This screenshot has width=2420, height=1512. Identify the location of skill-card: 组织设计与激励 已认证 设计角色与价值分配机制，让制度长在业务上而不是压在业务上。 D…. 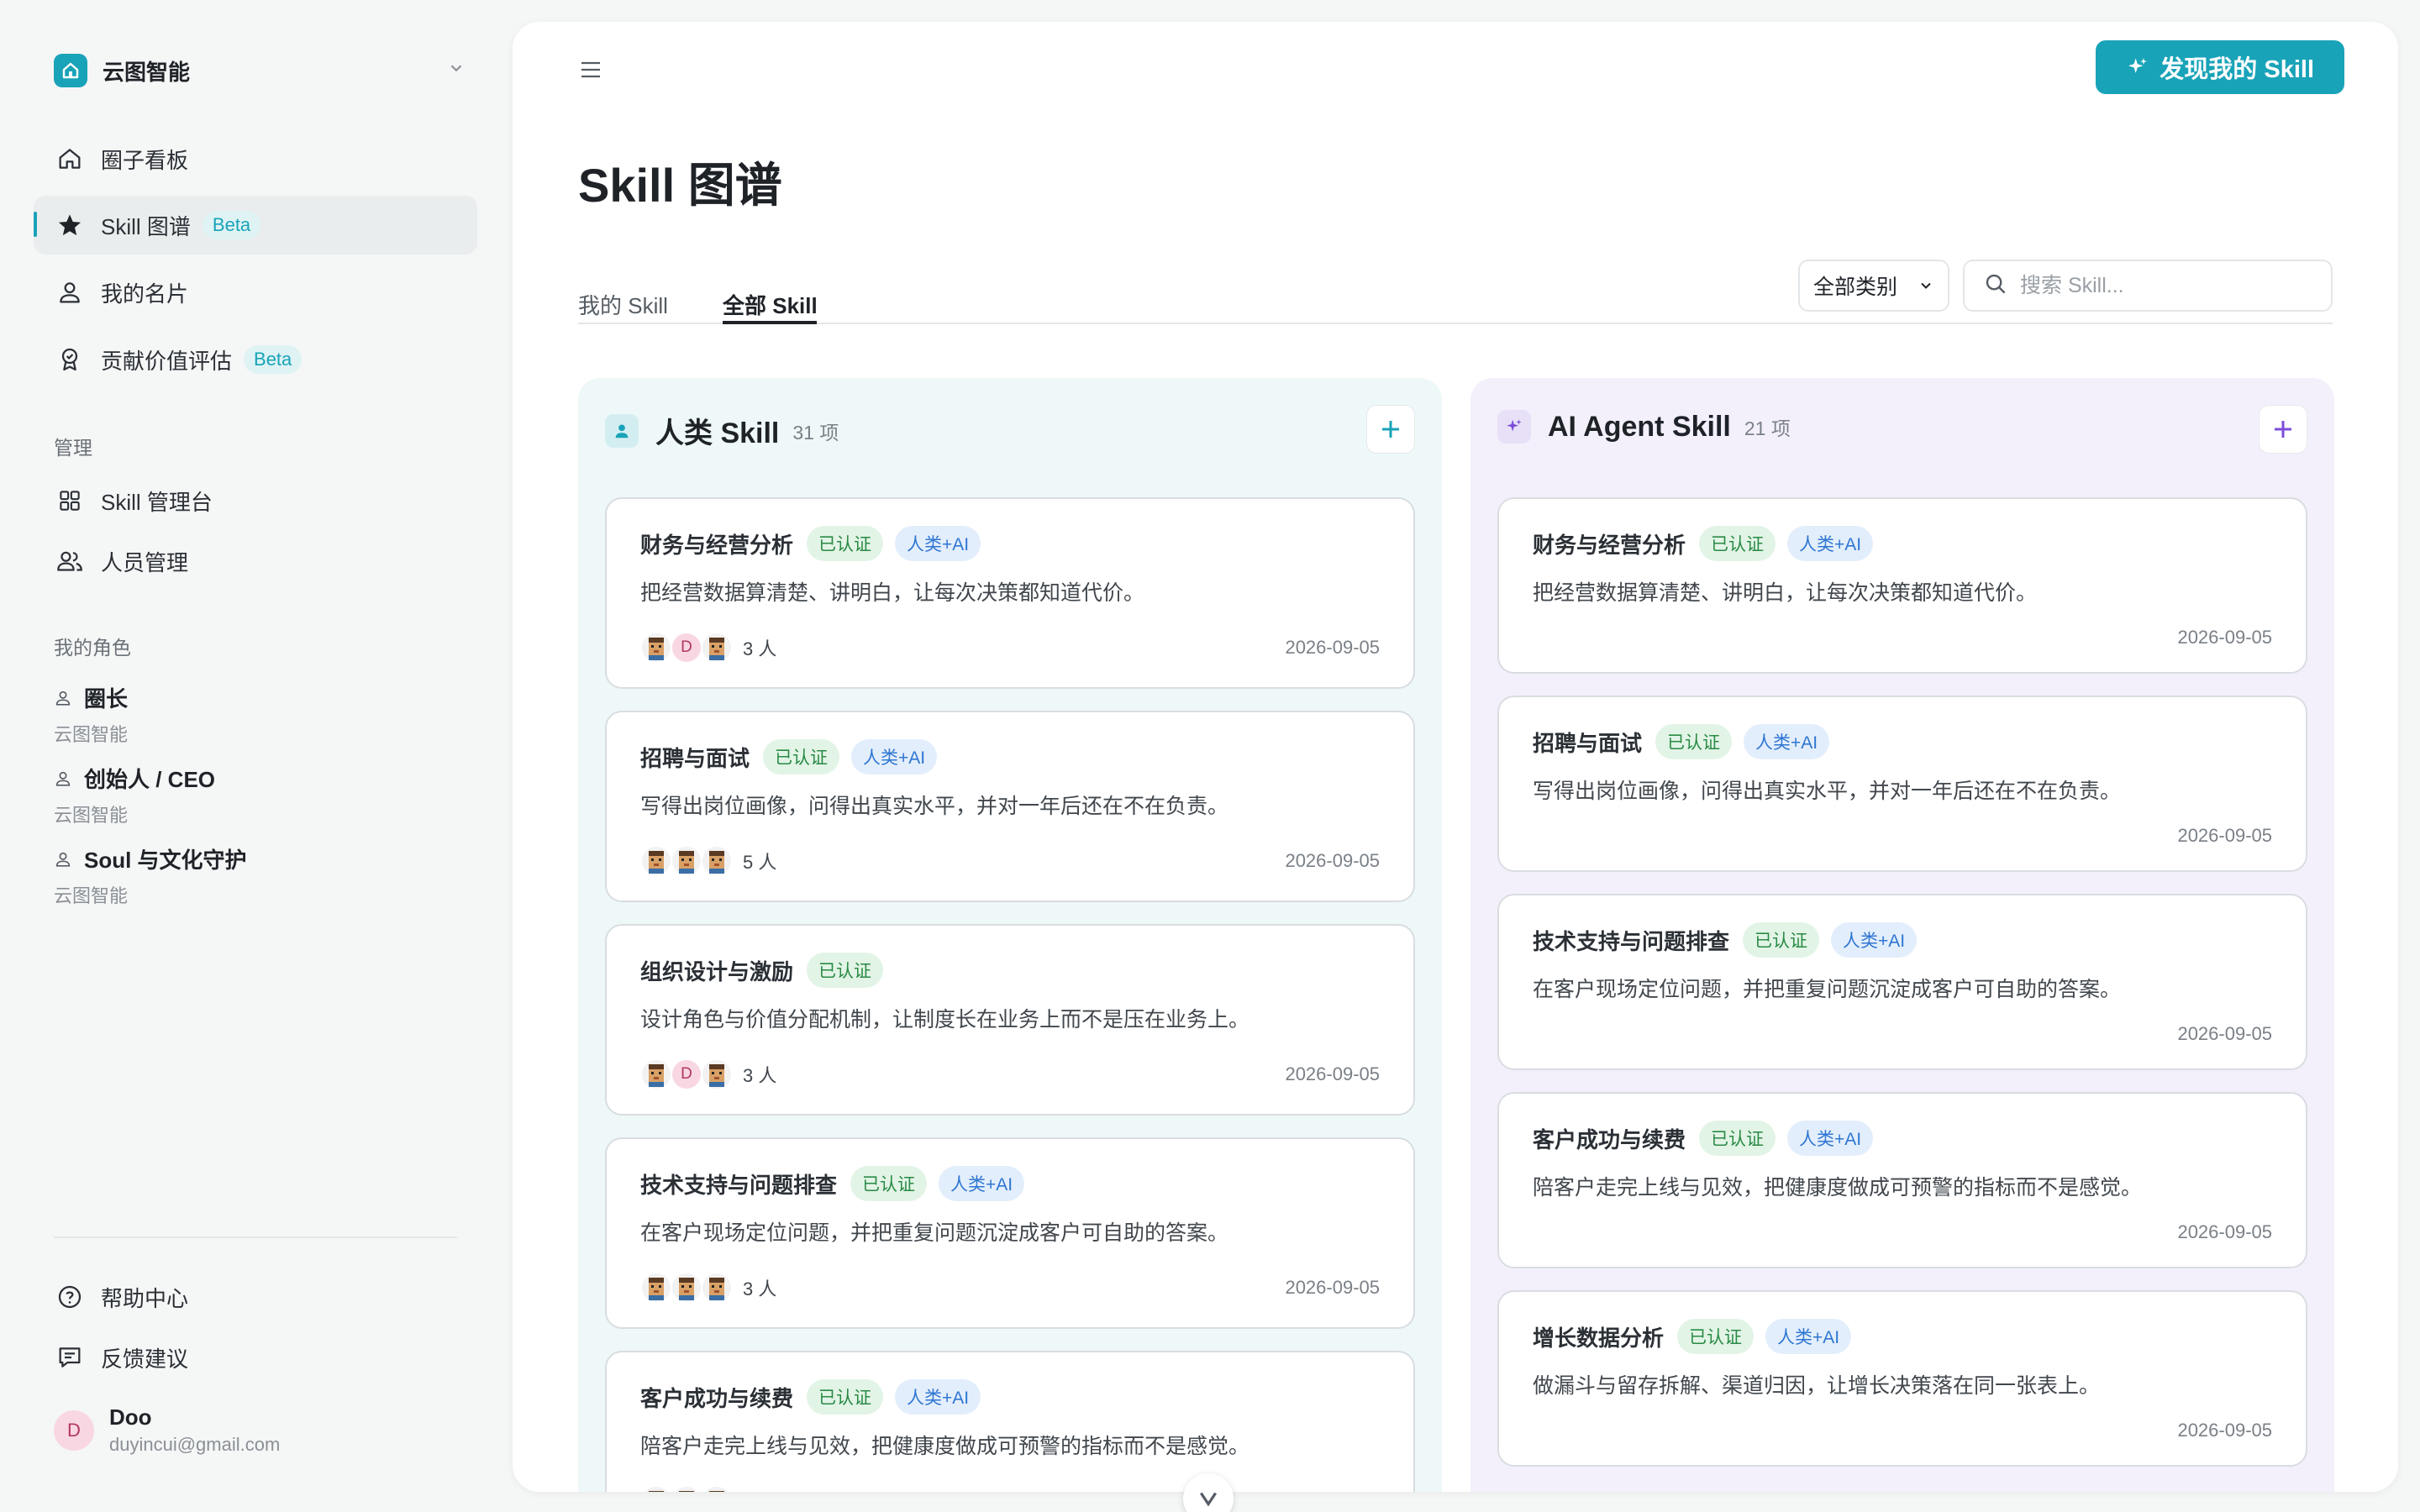
(1010, 1020).